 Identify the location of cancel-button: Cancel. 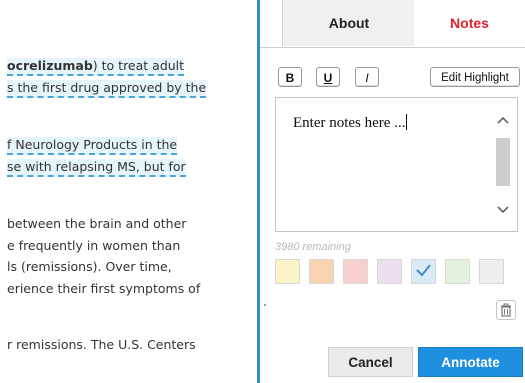
(370, 362).